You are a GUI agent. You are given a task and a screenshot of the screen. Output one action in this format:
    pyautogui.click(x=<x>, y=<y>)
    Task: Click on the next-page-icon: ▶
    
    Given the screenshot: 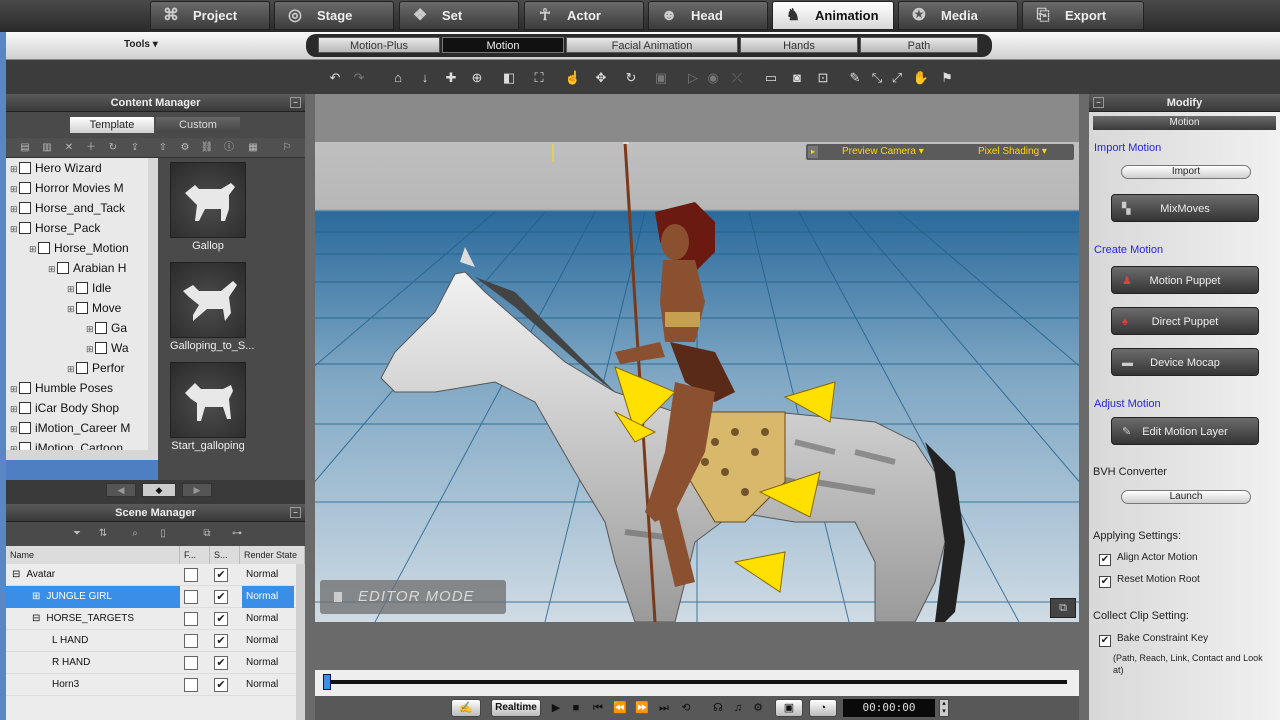 What is the action you would take?
    pyautogui.click(x=197, y=490)
    